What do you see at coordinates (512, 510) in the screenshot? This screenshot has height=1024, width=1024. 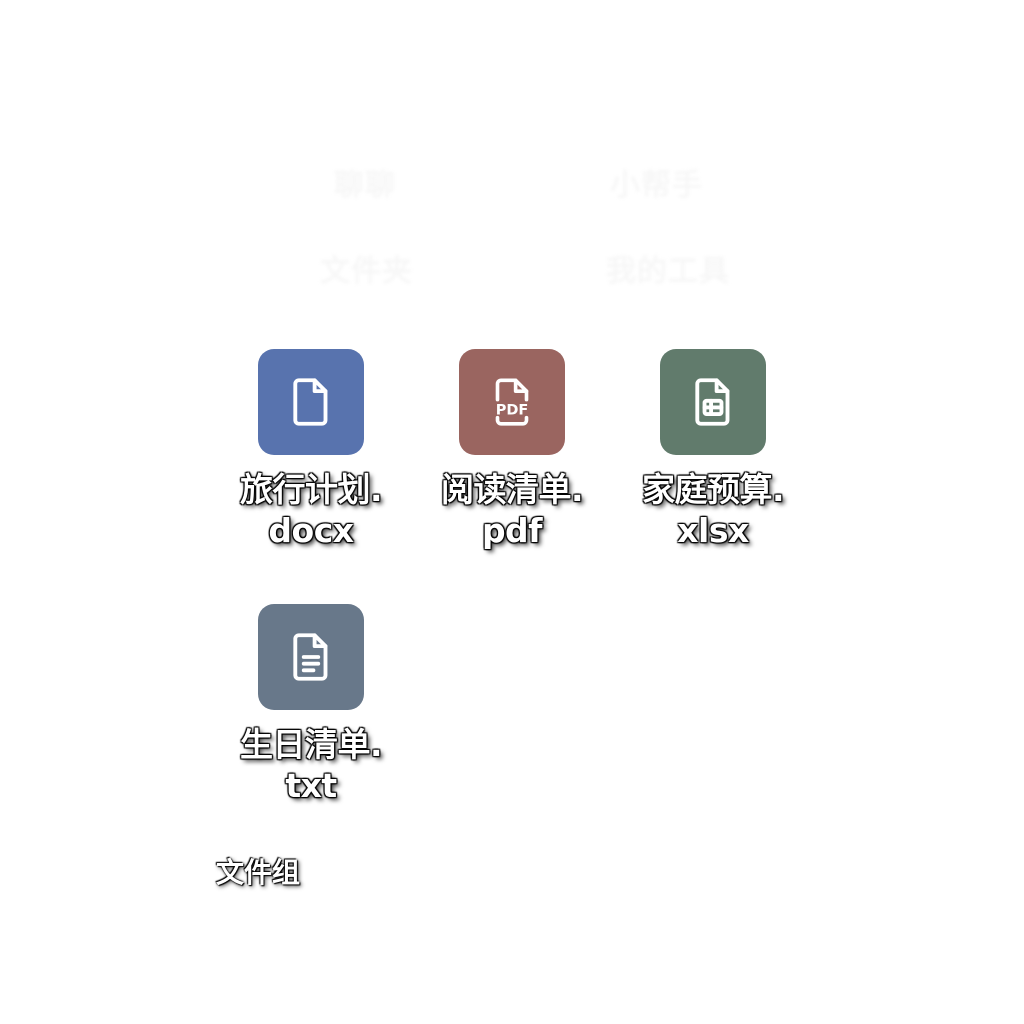 I see `file-label: 阅读清单.pdf` at bounding box center [512, 510].